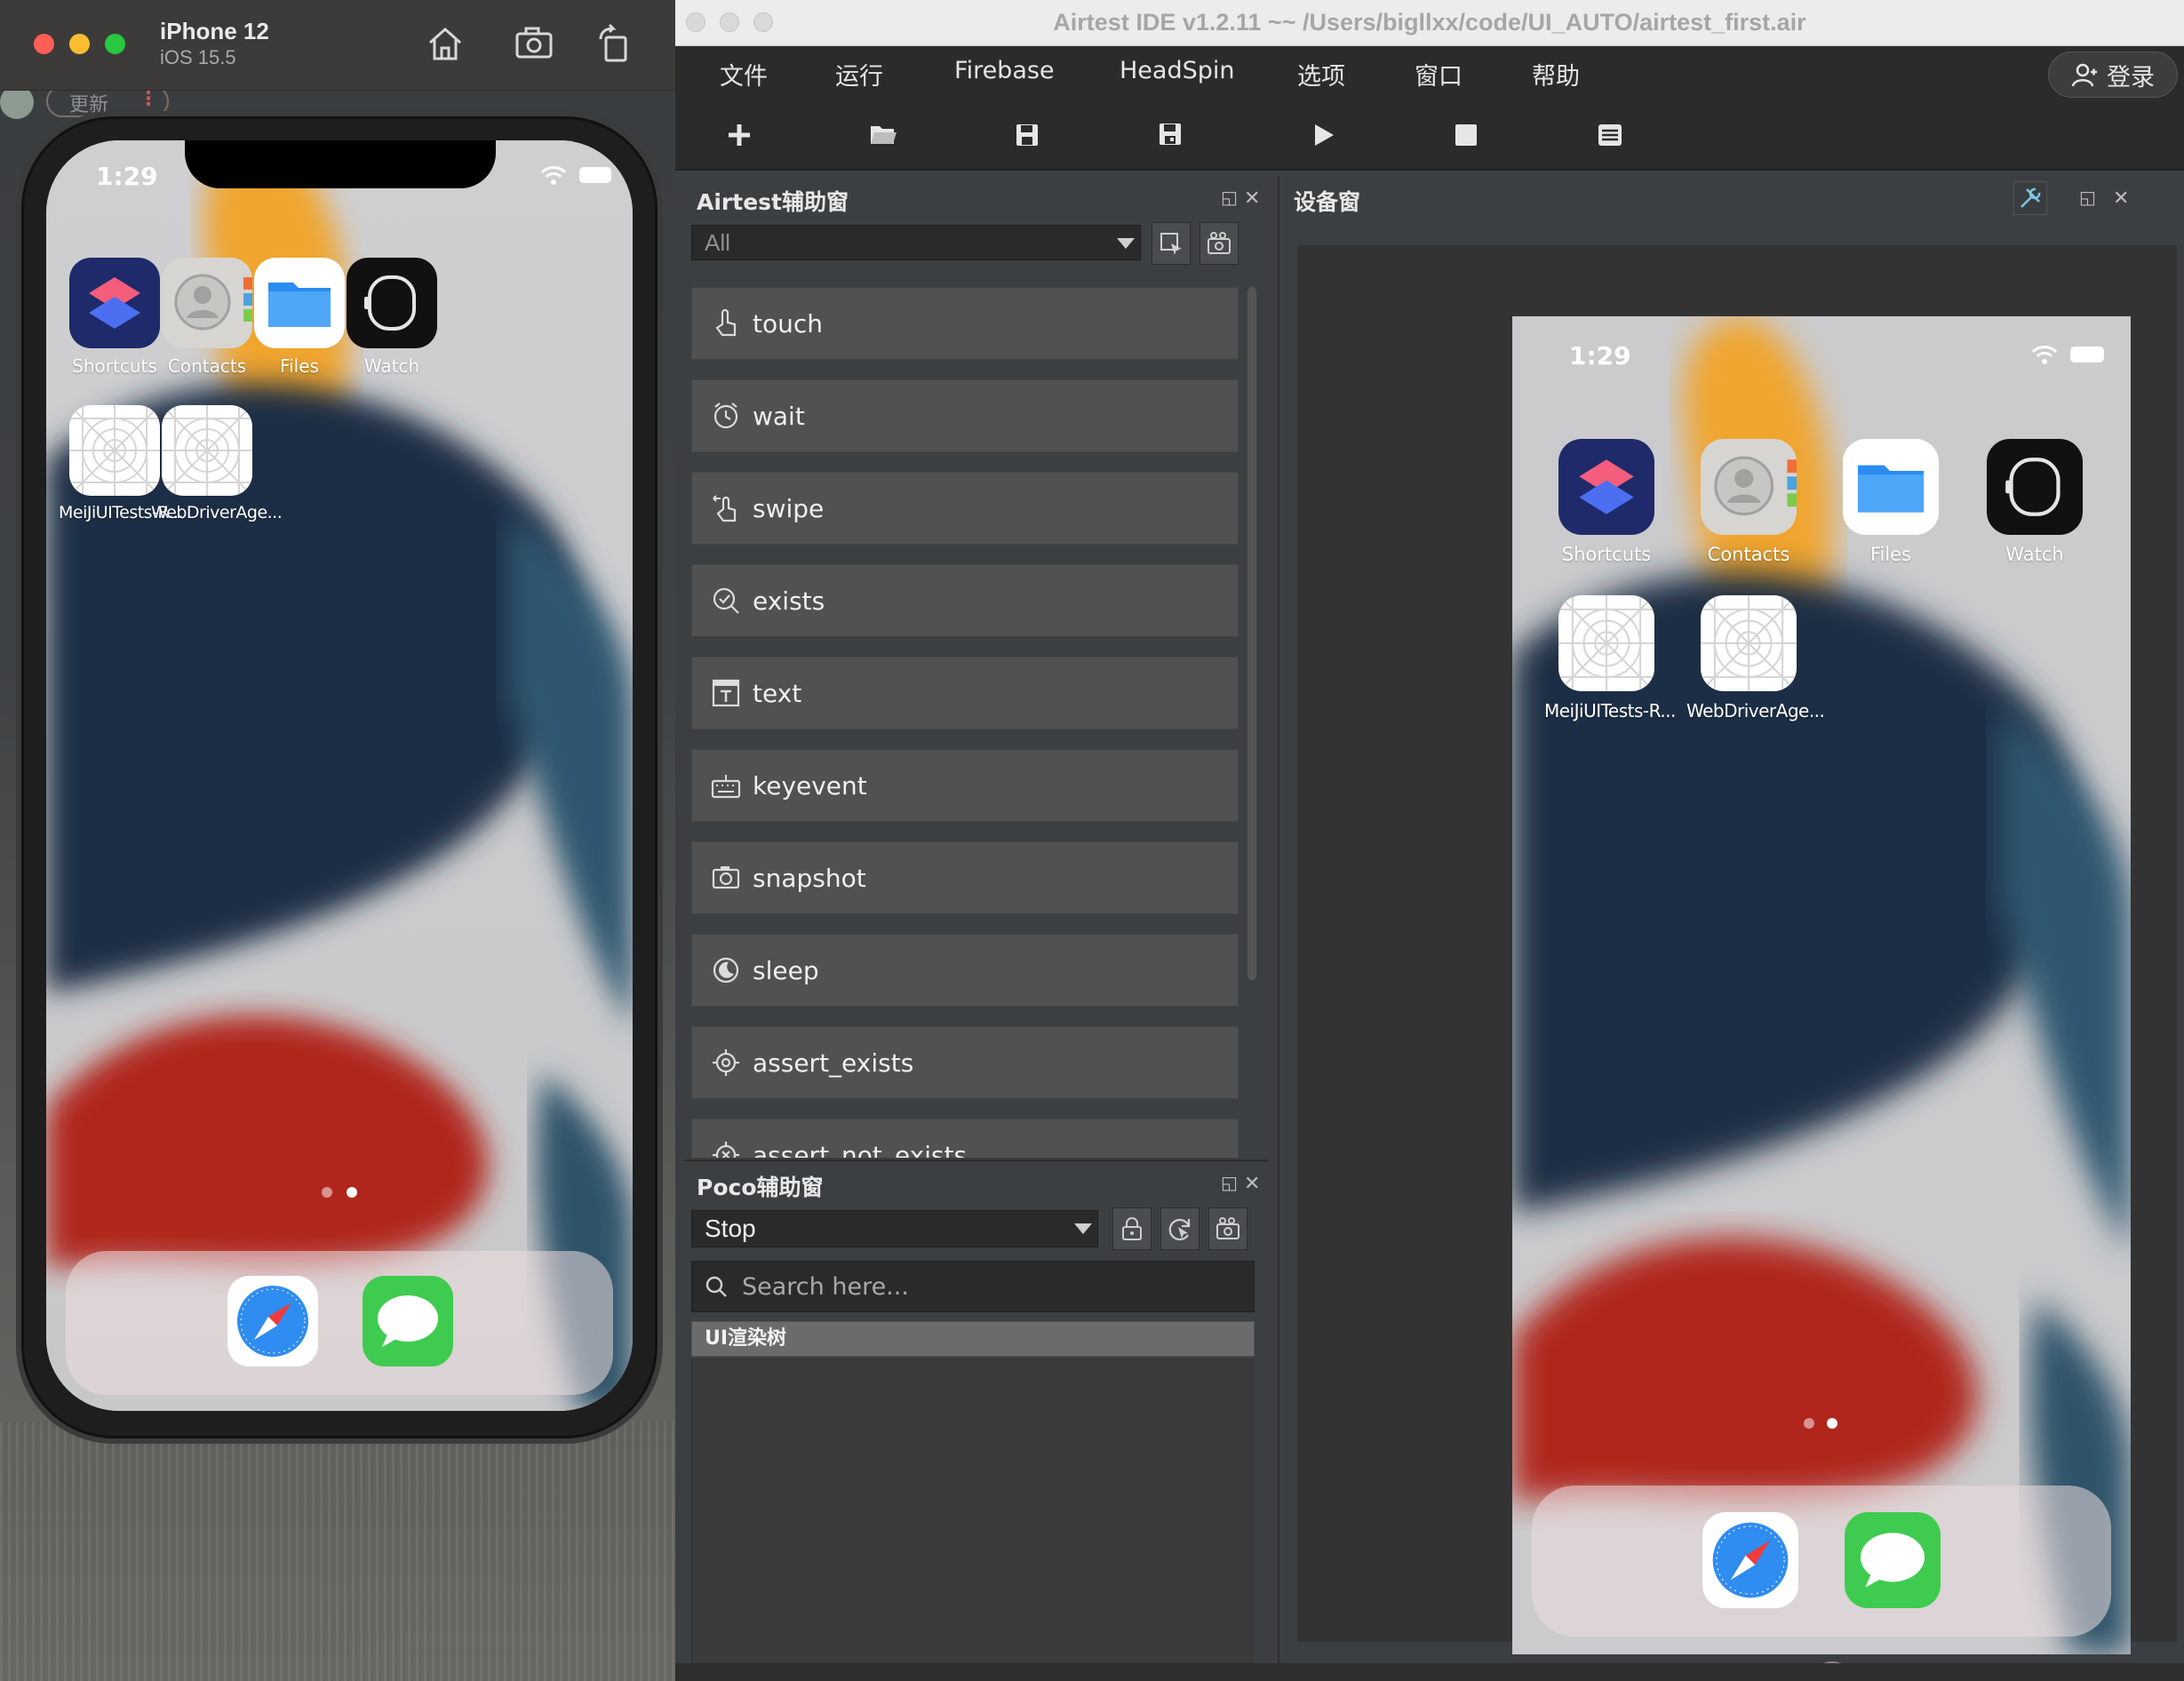  Describe the element at coordinates (1749, 487) in the screenshot. I see `contacts-icon` at that location.